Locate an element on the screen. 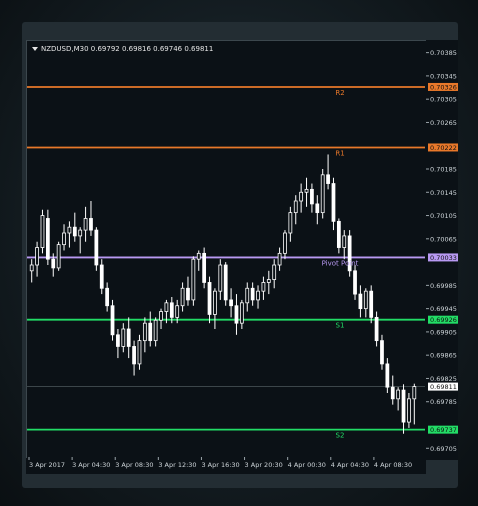 Image resolution: width=478 pixels, height=506 pixels. level-name-label: Pivot Point is located at coordinates (340, 263).